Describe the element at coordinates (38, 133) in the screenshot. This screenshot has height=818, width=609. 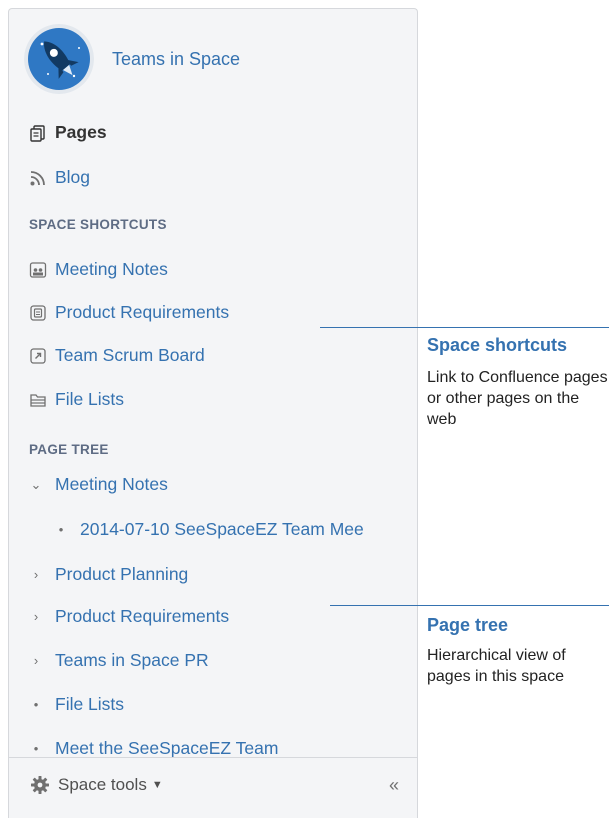
I see `pages-icon` at that location.